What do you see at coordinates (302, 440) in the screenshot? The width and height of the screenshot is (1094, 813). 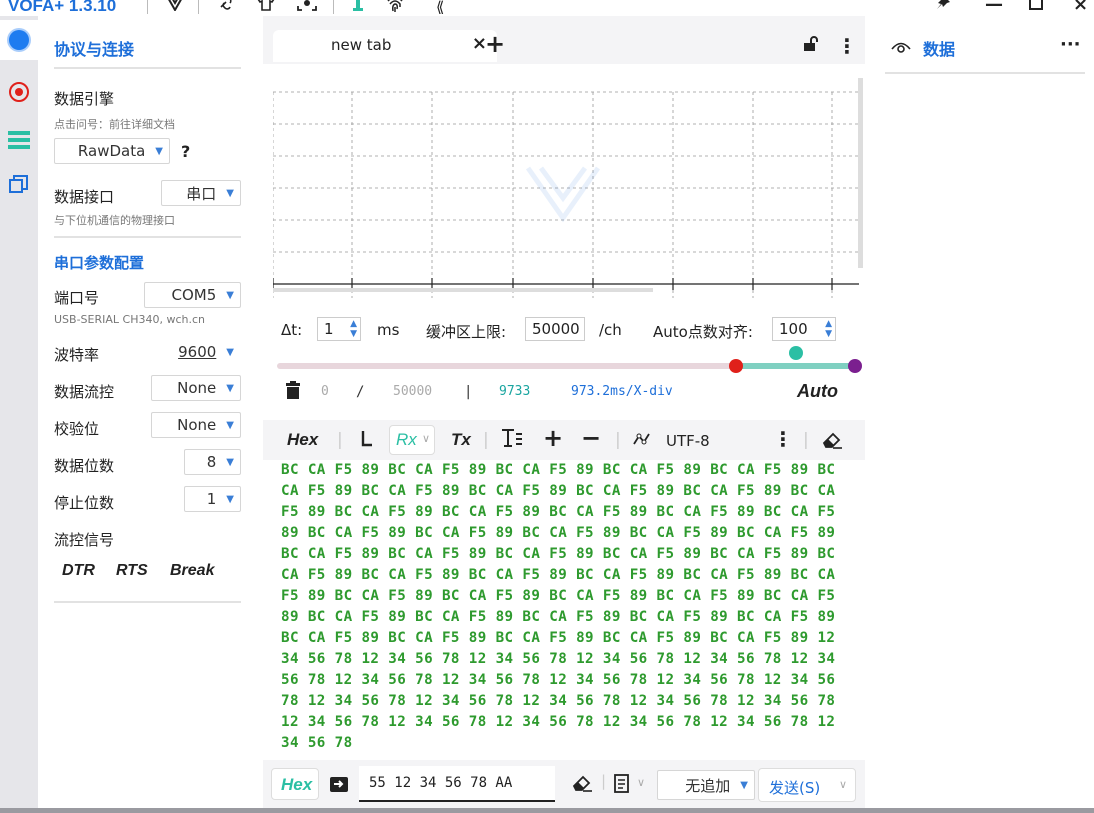 I see `hex-toggle: Hex` at bounding box center [302, 440].